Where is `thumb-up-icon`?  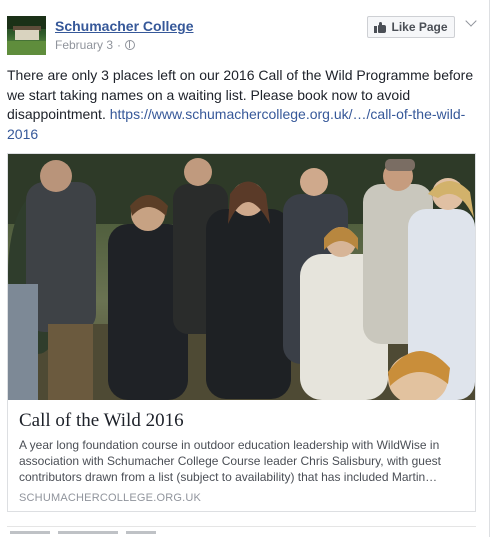 thumb-up-icon is located at coordinates (380, 27).